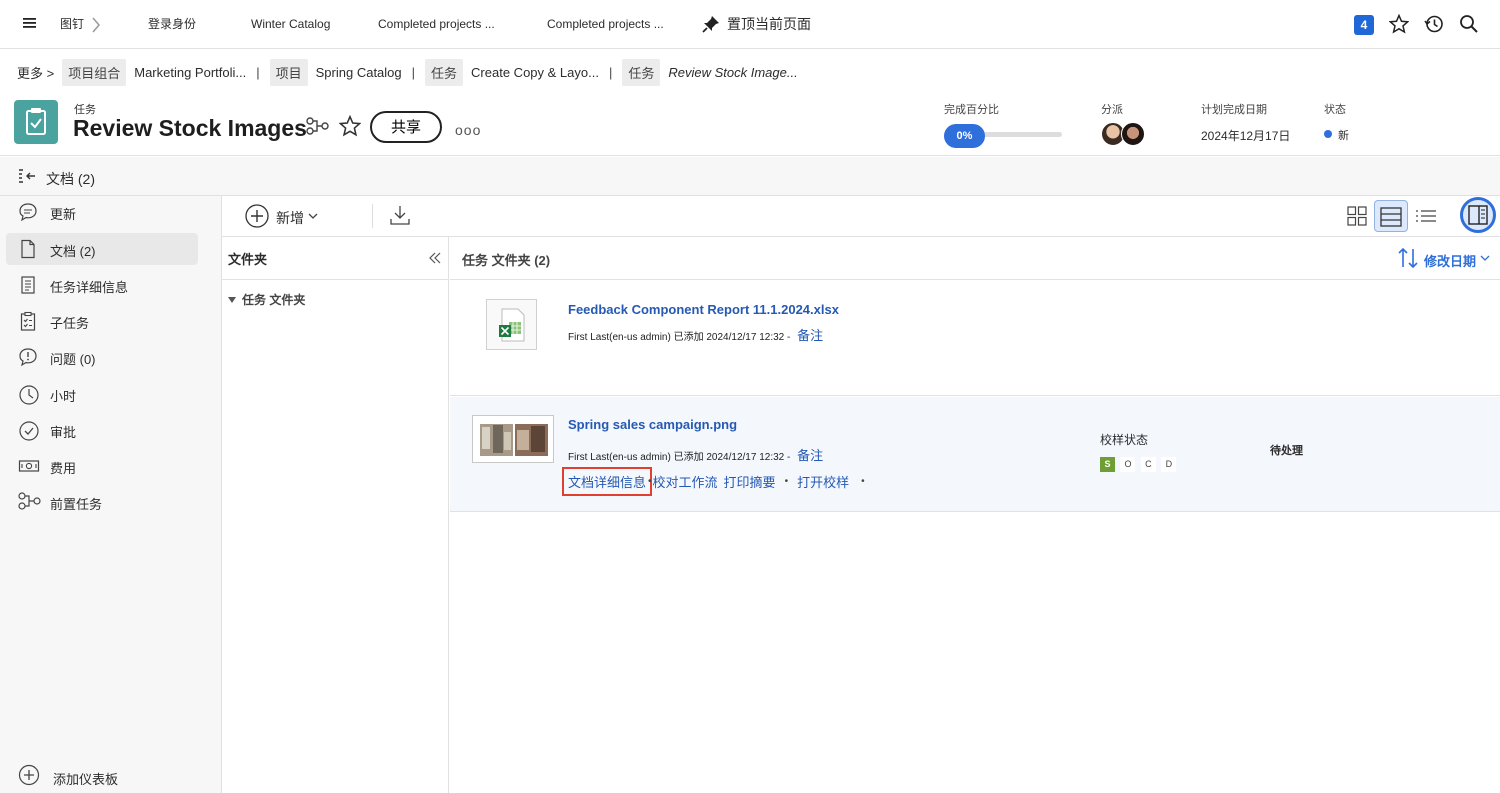 Image resolution: width=1500 pixels, height=793 pixels. Describe the element at coordinates (89, 287) in the screenshot. I see `sidebar-item-label: 任务详细信息` at that location.